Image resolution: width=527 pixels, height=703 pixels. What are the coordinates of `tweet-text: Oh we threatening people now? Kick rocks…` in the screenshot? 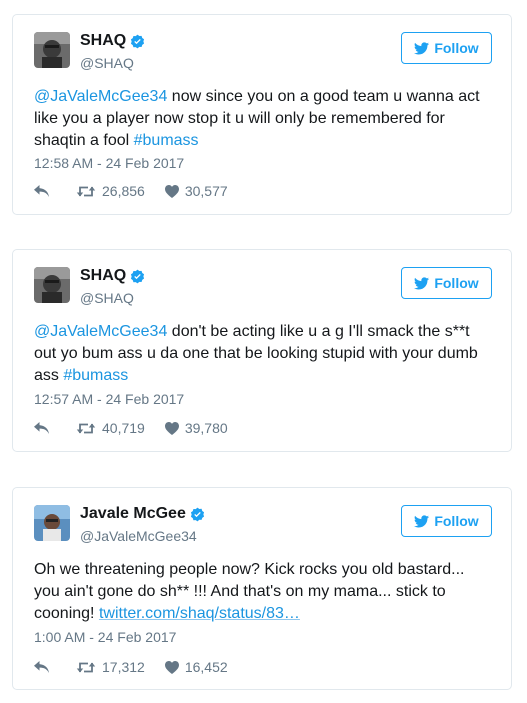 It's located at (263, 592).